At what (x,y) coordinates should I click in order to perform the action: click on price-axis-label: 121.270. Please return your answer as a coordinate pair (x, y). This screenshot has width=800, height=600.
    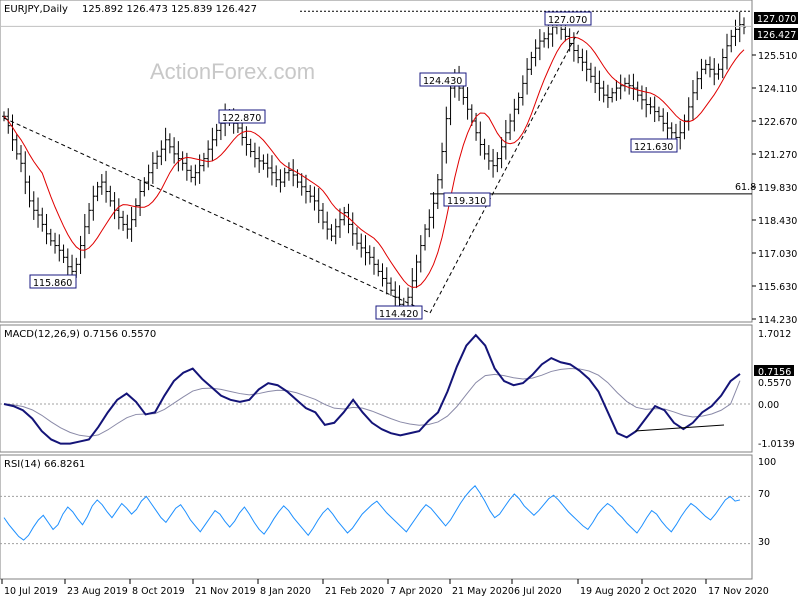
    Looking at the image, I should click on (777, 155).